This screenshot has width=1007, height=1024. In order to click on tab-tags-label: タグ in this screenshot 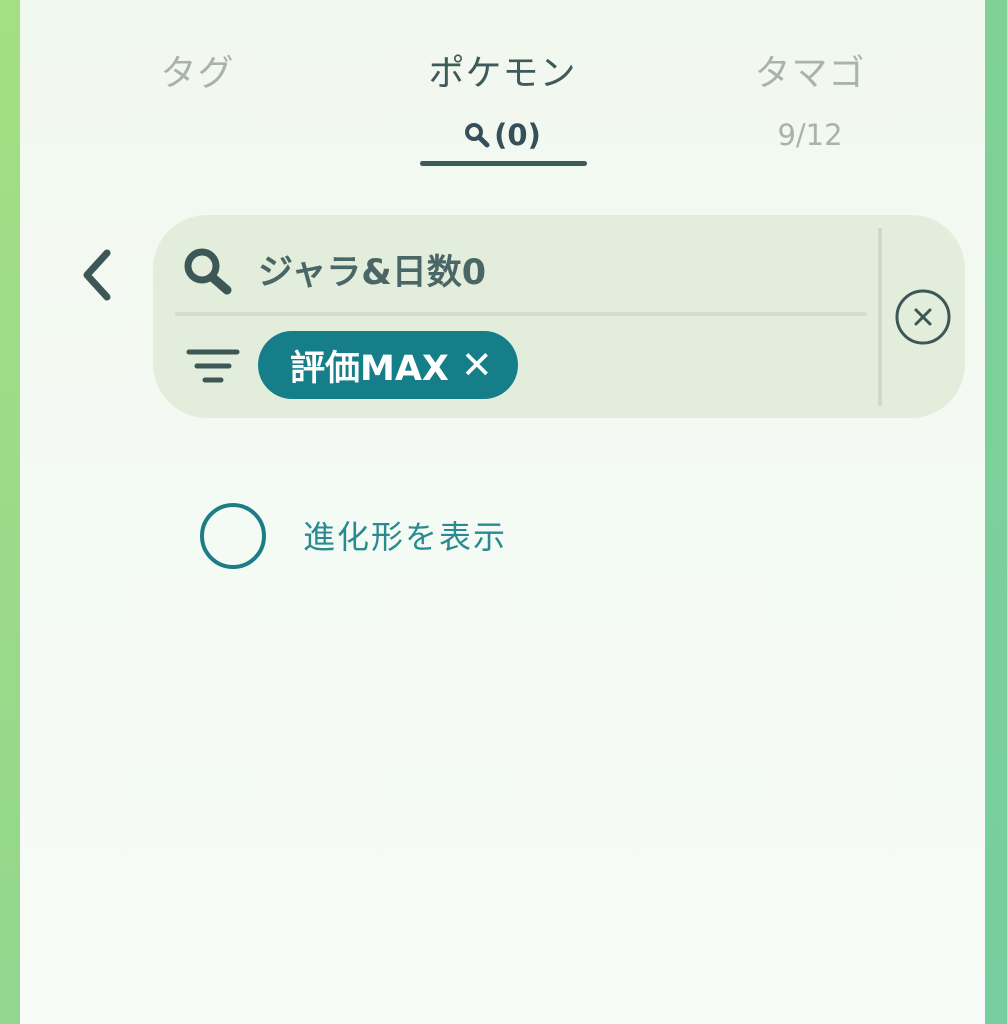, I will do `click(197, 73)`.